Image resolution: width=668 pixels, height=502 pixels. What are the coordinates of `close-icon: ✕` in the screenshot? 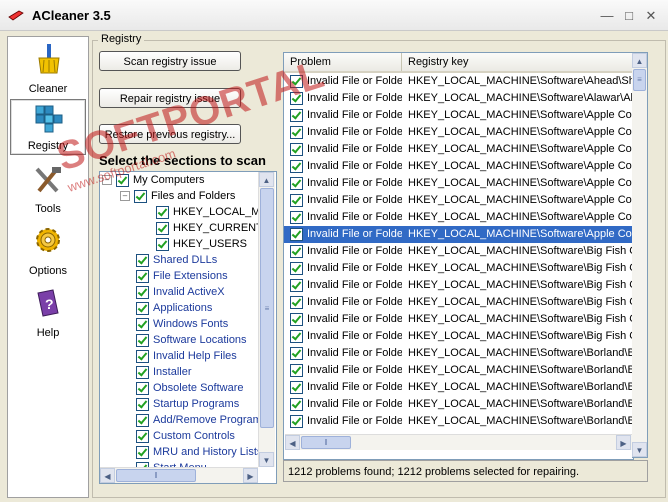 It's located at (651, 16).